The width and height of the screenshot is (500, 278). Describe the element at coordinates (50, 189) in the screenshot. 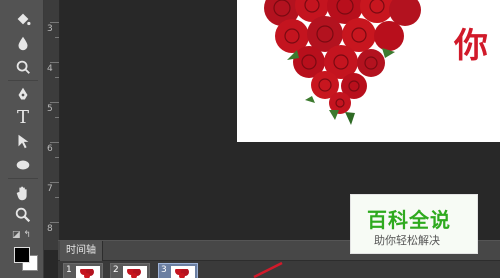

I see `ruler-label: 7` at that location.